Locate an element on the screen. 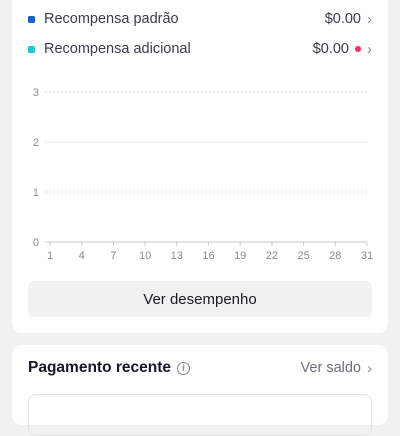 This screenshot has height=436, width=400. x-tick-label: 7 is located at coordinates (113, 256).